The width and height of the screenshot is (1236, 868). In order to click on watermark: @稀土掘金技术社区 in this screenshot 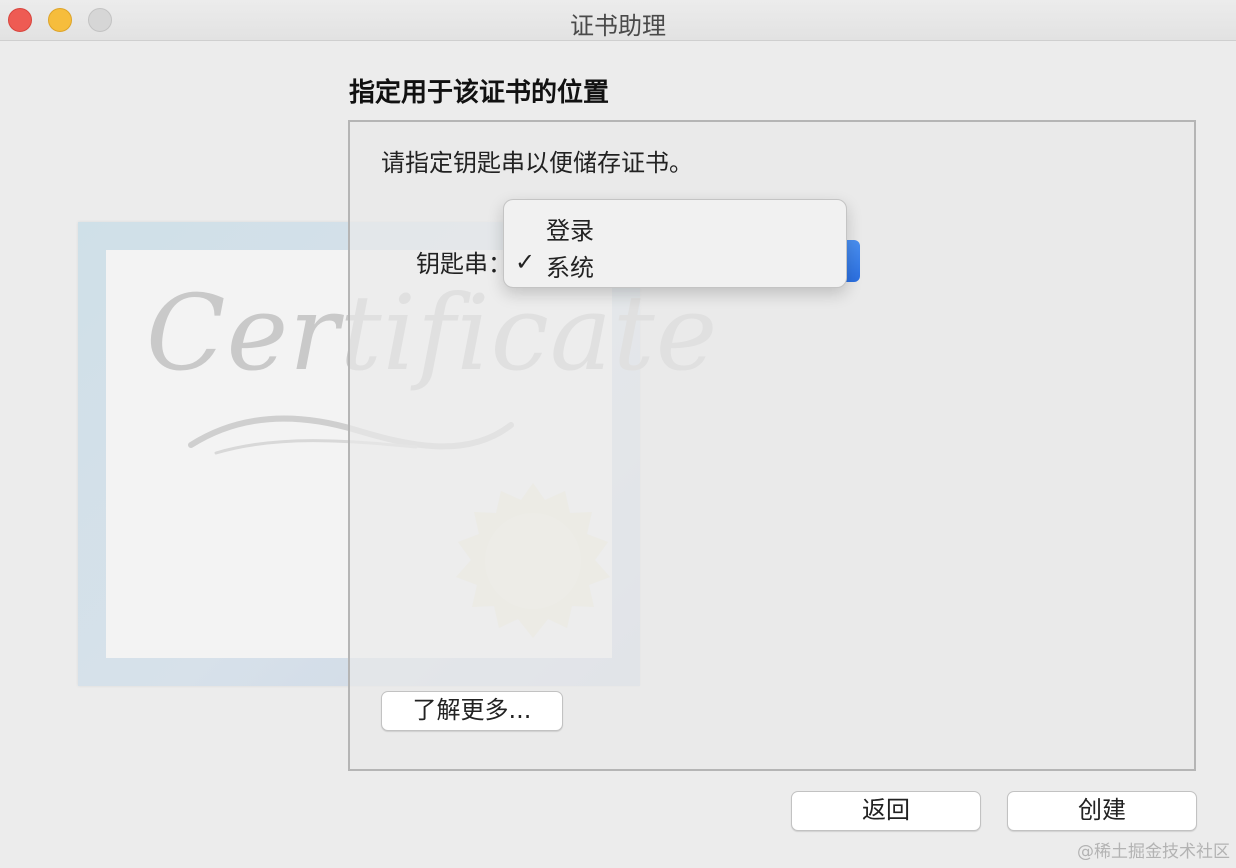, I will do `click(1153, 852)`.